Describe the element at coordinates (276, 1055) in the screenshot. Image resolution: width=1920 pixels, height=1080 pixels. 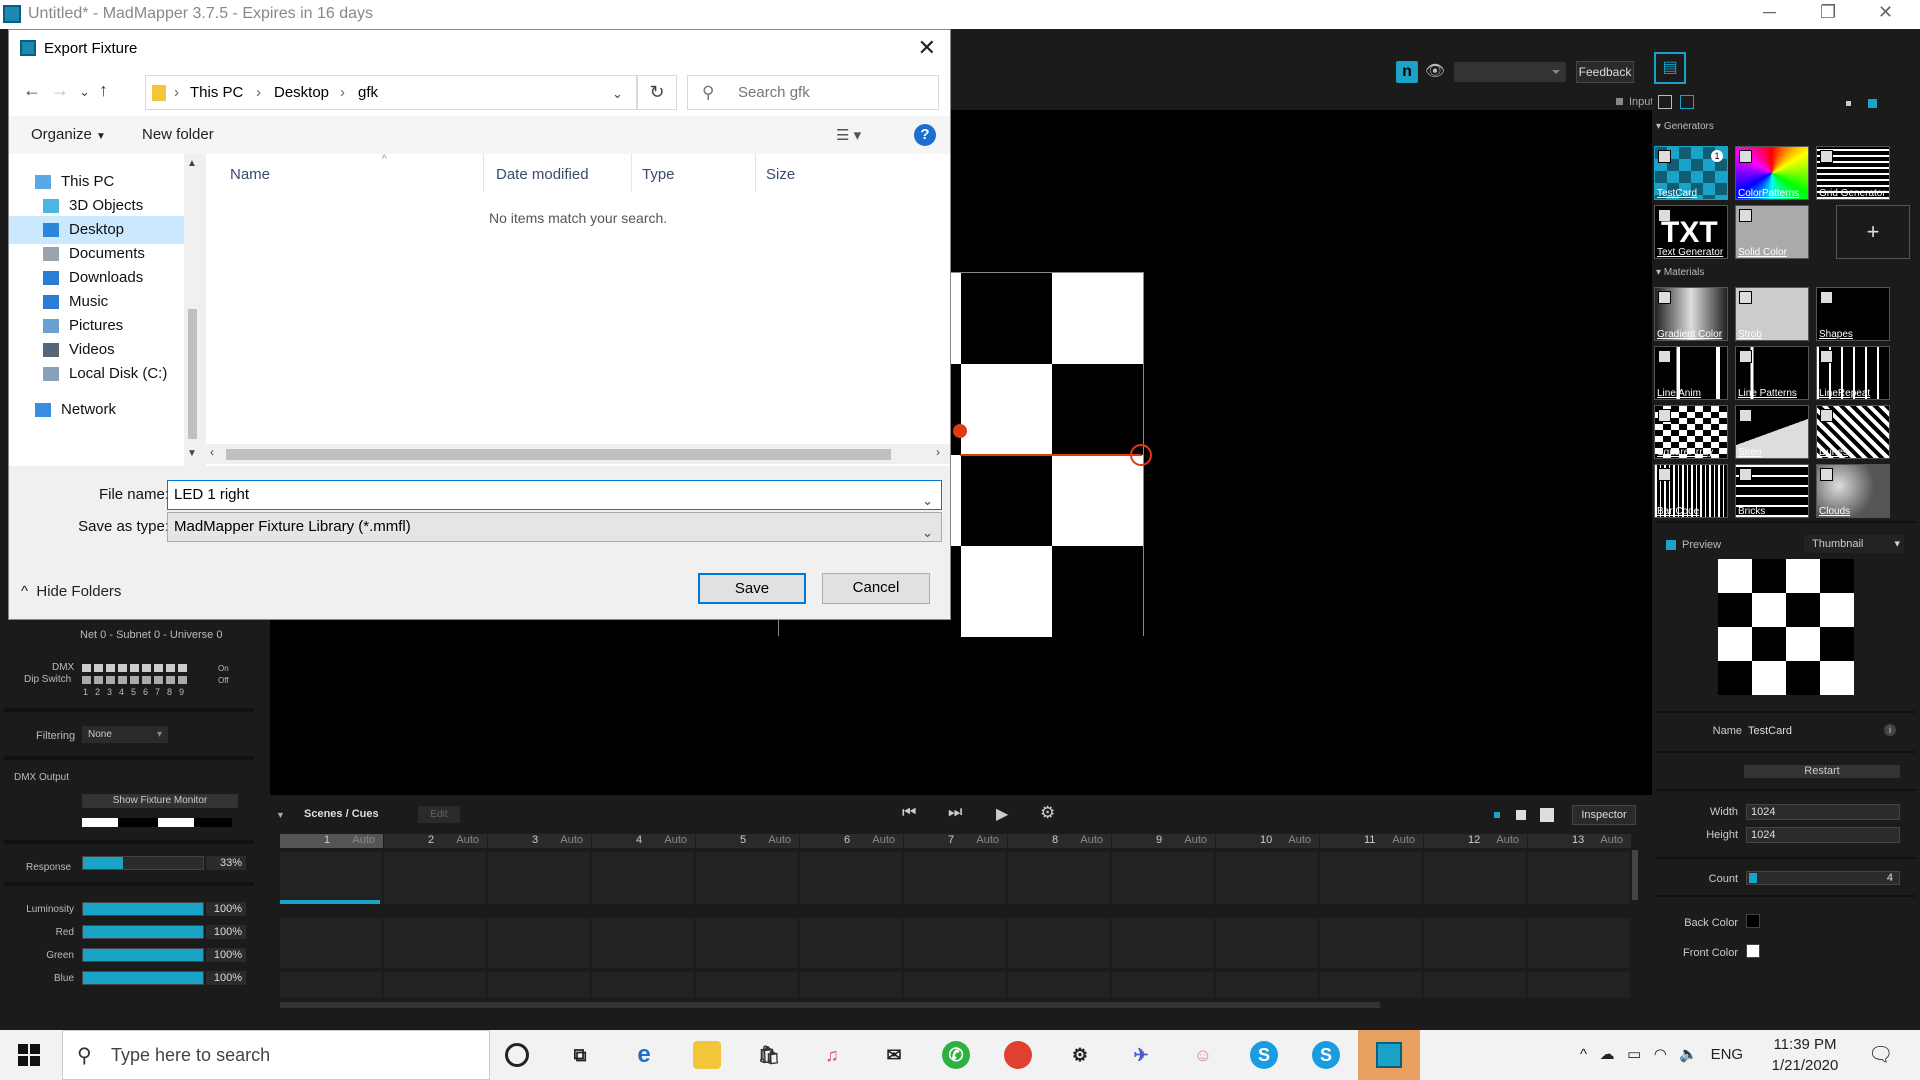
I see `taskbar-search-box: ⚲ Type here to search` at that location.